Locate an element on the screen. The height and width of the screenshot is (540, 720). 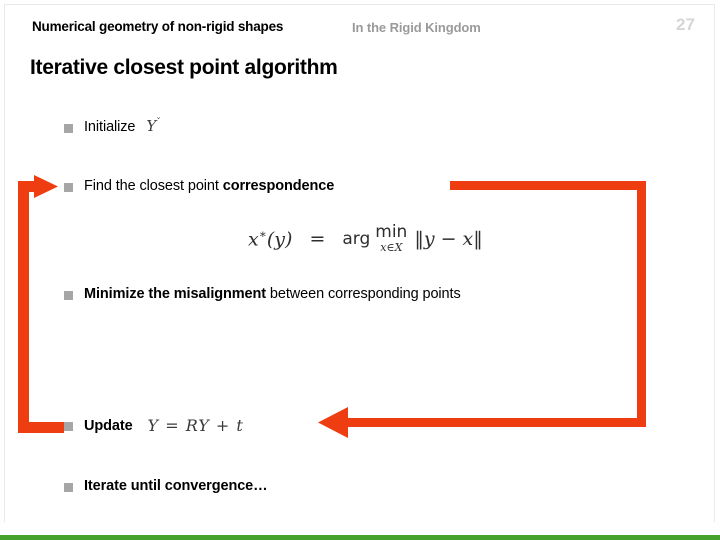
math-check-accent: ˇ is located at coordinates (158, 123).